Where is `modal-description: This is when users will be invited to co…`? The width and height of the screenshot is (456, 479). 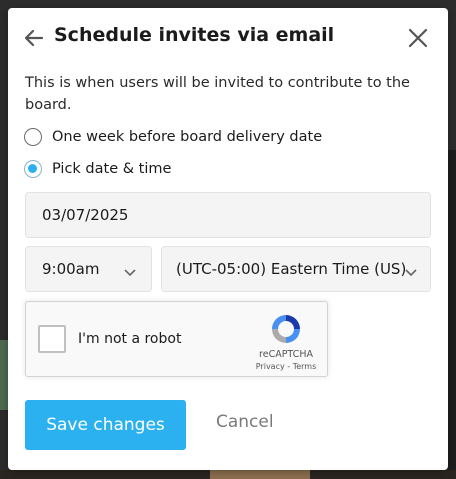 modal-description: This is when users will be invited to co… is located at coordinates (217, 94).